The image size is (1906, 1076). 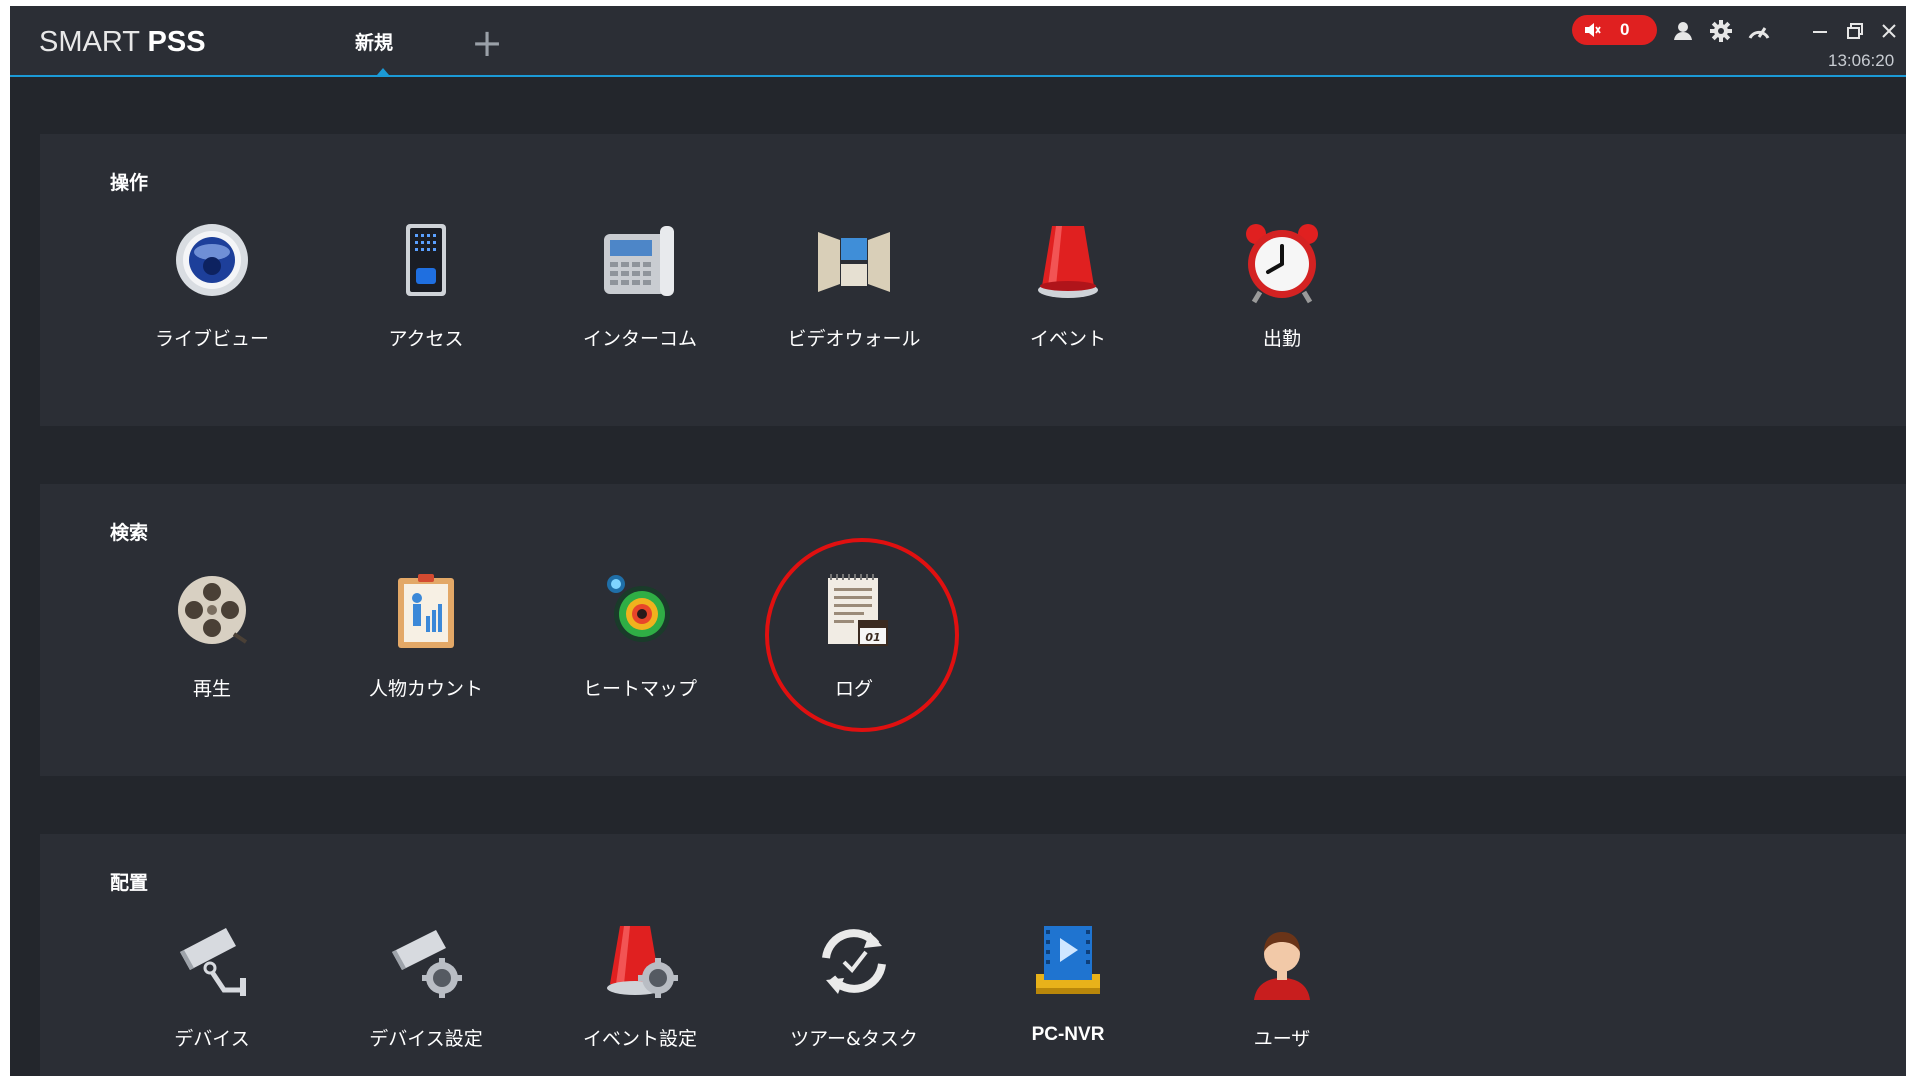 What do you see at coordinates (639, 339) in the screenshot?
I see `tile-label: インターコム` at bounding box center [639, 339].